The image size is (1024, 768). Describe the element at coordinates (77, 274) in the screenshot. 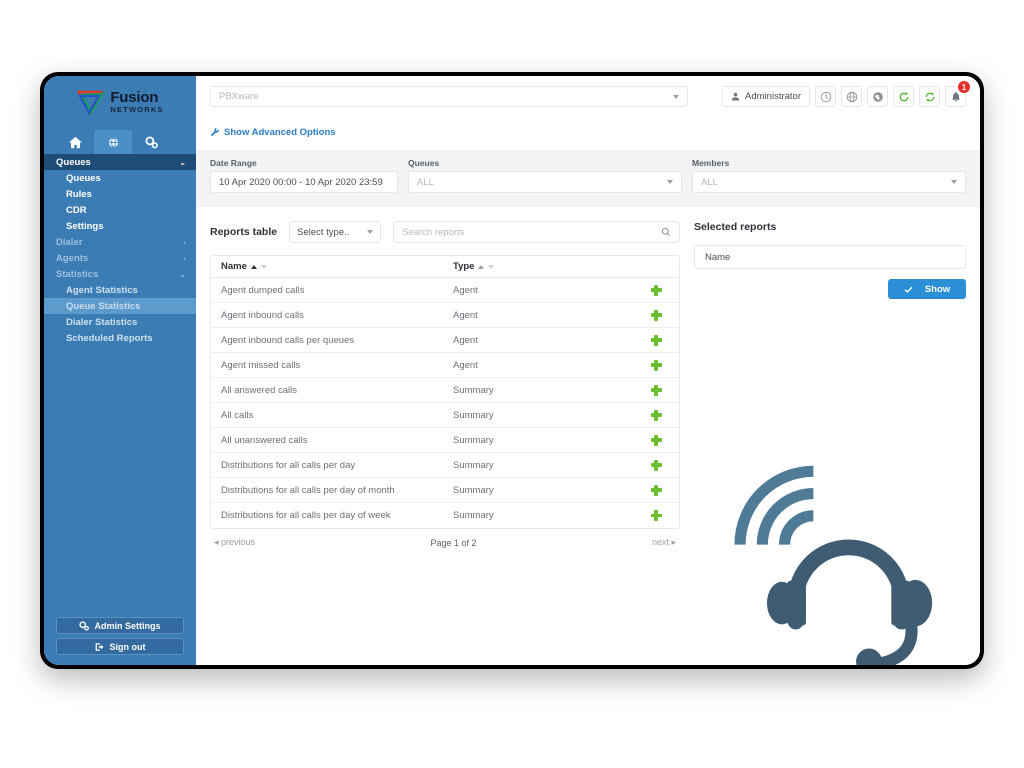

I see `sidebar-group-label: Statistics` at that location.